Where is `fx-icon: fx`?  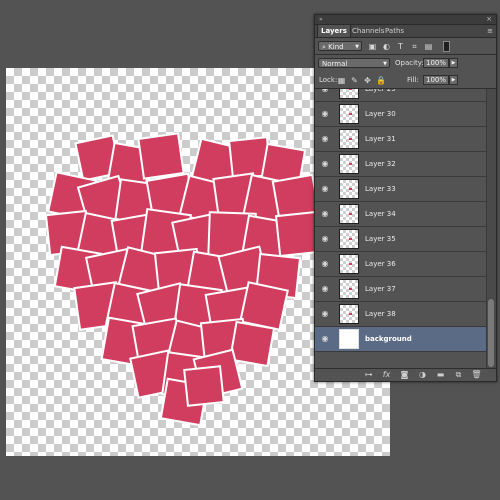 fx-icon: fx is located at coordinates (386, 375).